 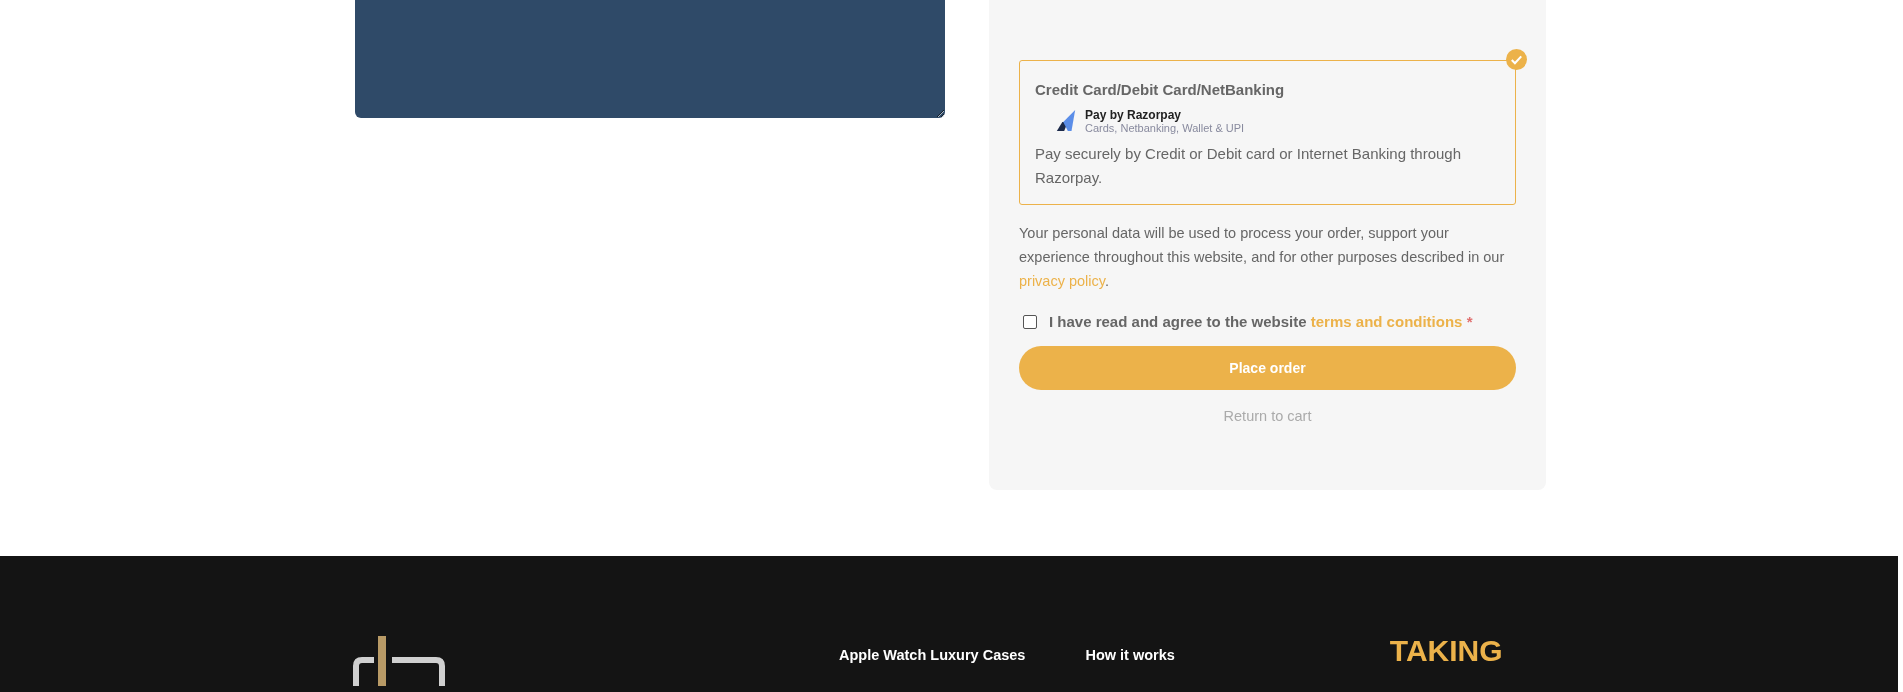 I want to click on checkmark-icon, so click(x=1516, y=59).